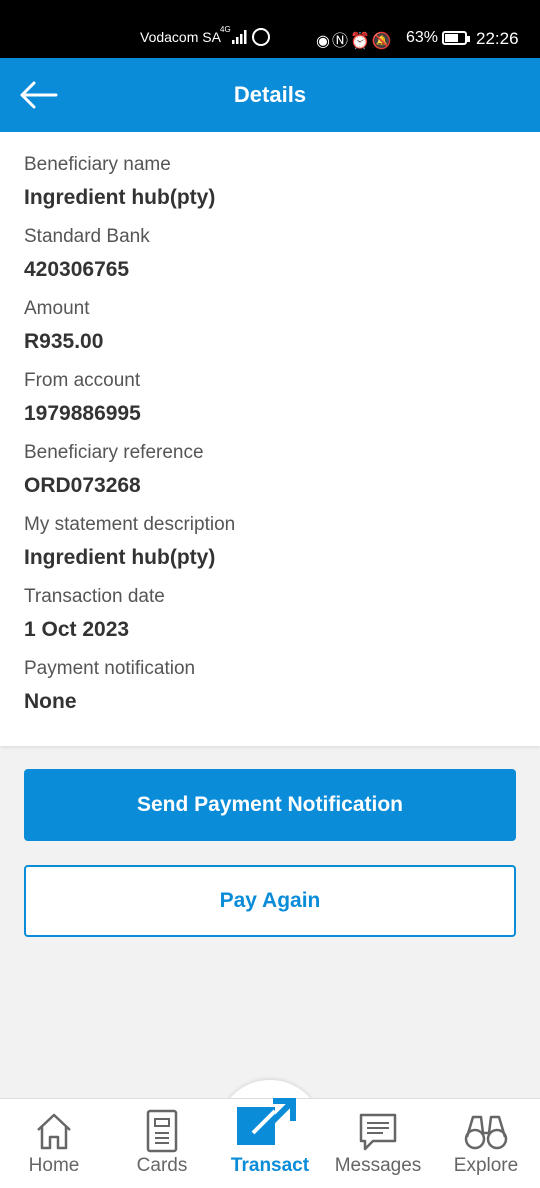 The height and width of the screenshot is (1188, 540). Describe the element at coordinates (130, 524) in the screenshot. I see `statement-description-label: My statement description` at that location.